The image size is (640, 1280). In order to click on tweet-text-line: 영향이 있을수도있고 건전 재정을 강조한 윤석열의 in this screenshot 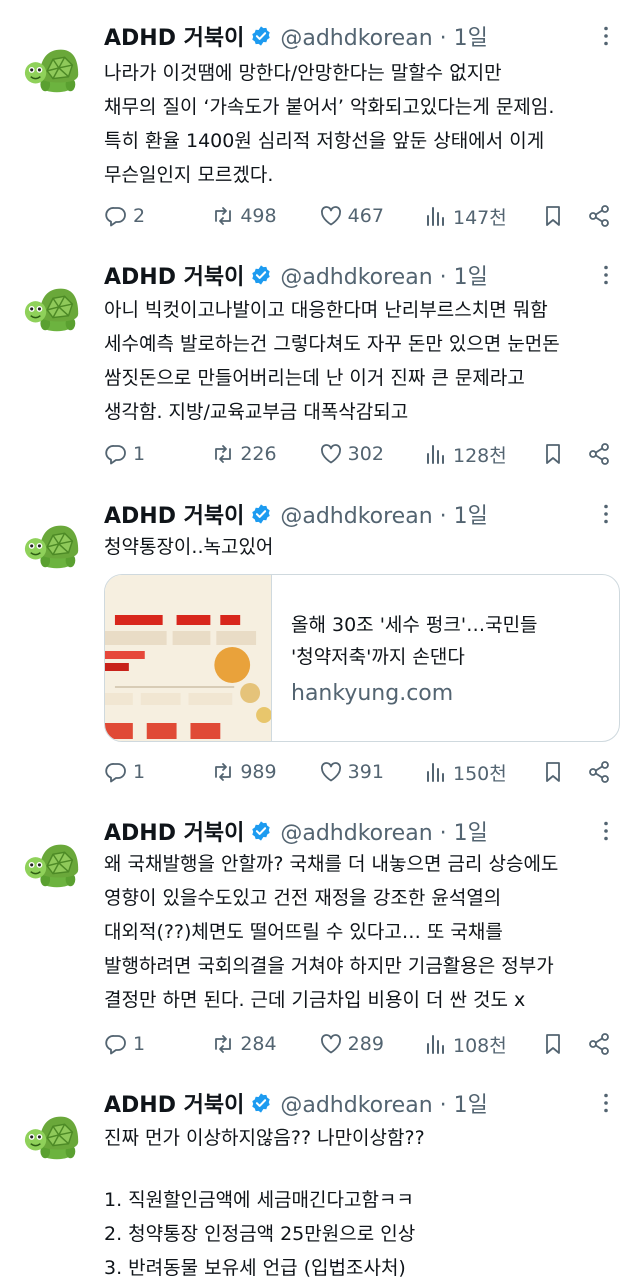, I will do `click(303, 898)`.